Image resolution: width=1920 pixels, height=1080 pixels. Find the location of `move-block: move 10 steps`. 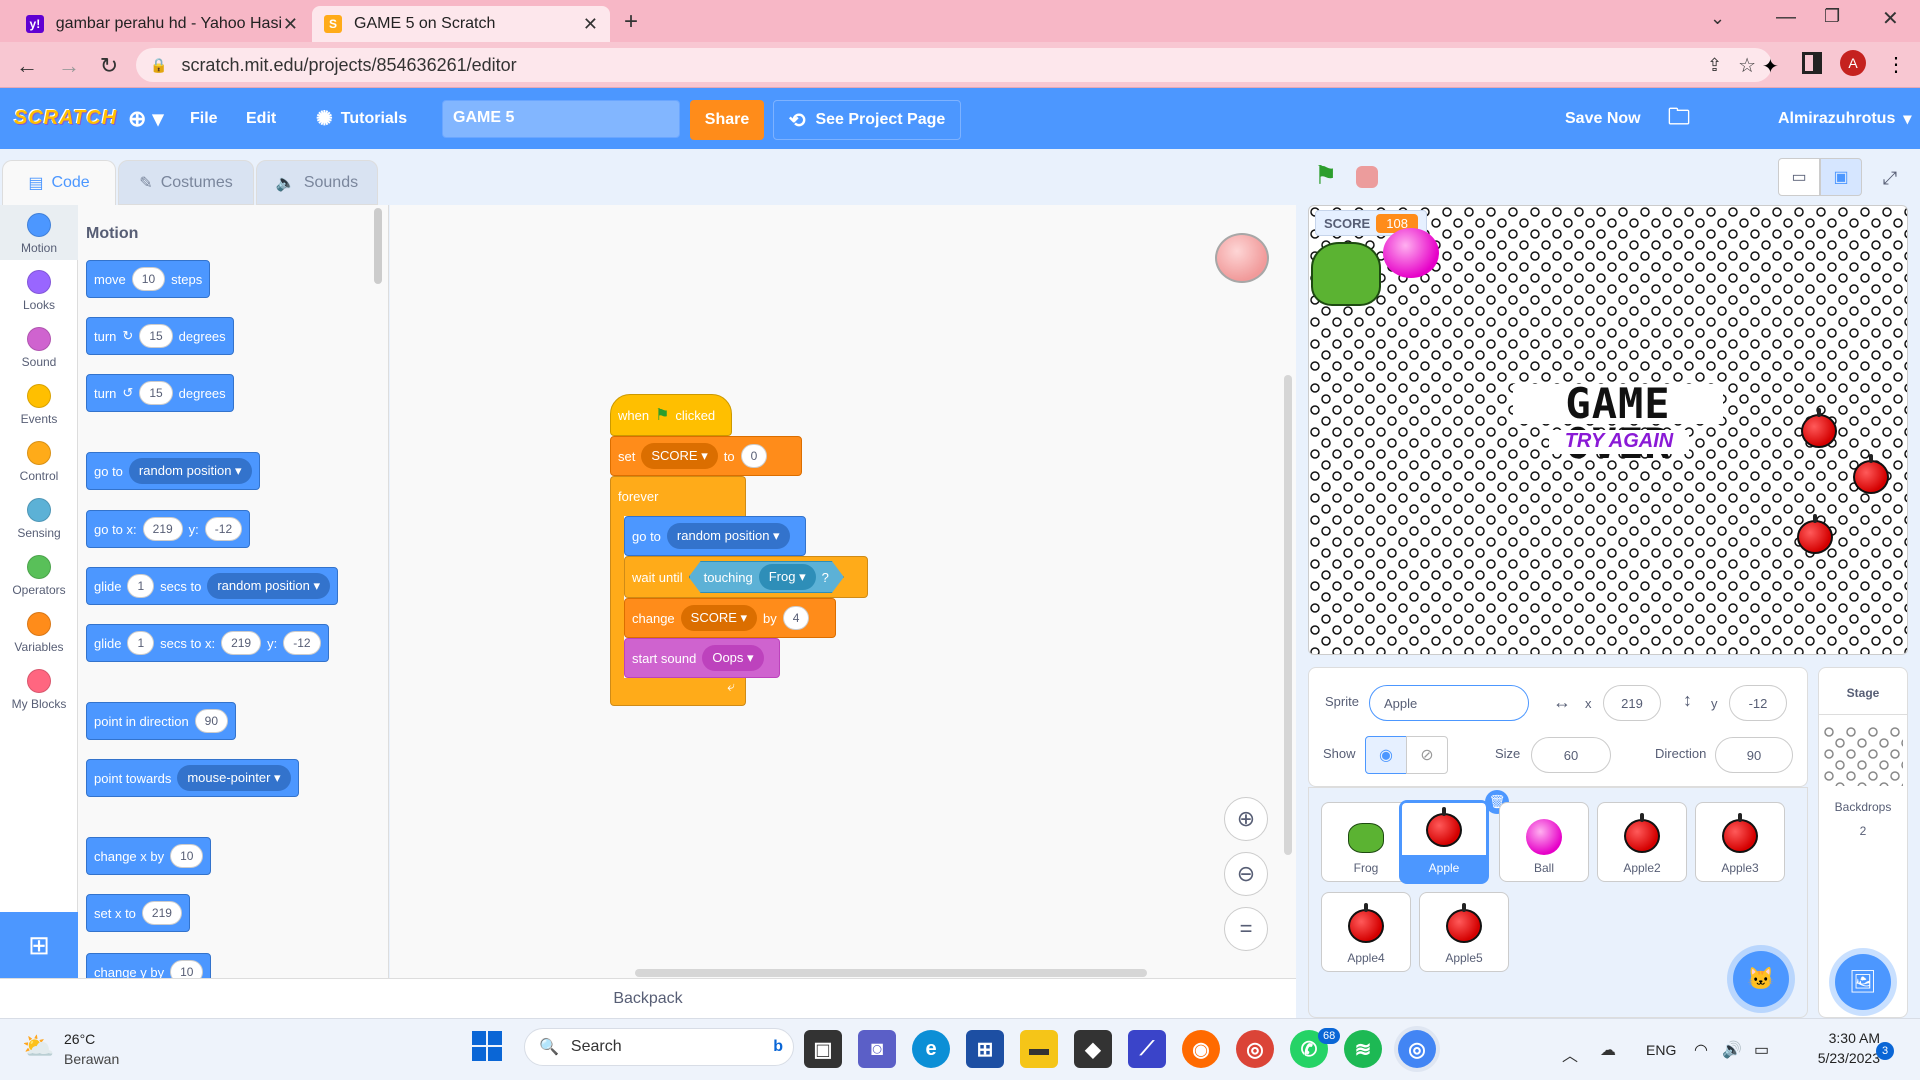

move-block: move 10 steps is located at coordinates (148, 279).